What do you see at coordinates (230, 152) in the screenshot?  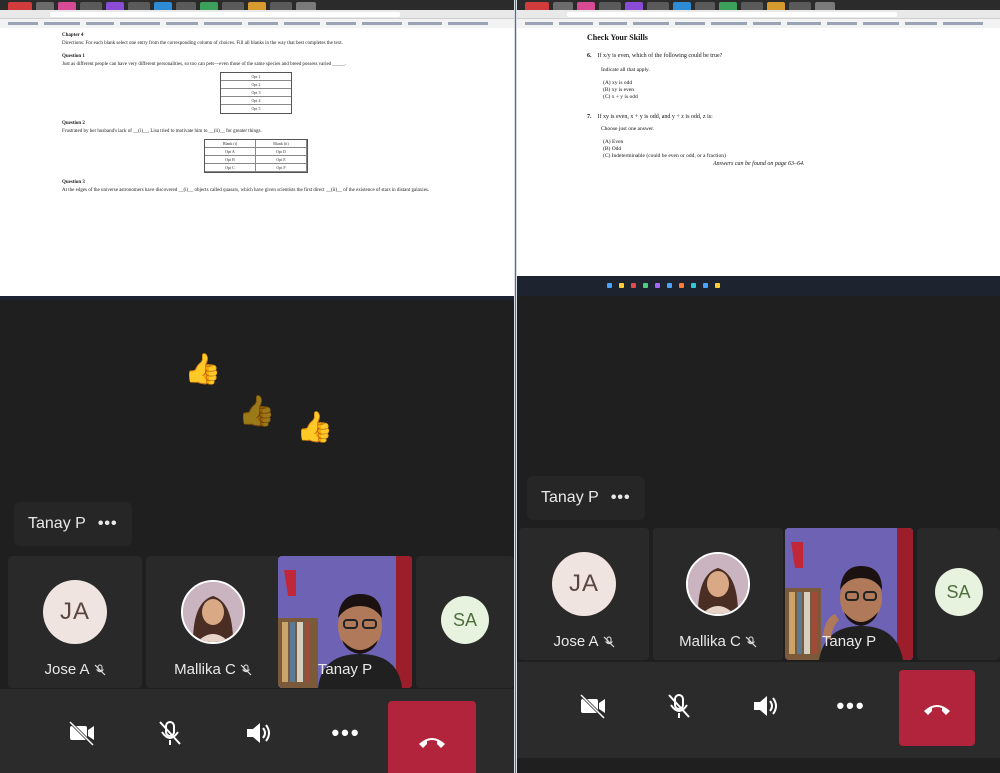 I see `option-cell: Opt A` at bounding box center [230, 152].